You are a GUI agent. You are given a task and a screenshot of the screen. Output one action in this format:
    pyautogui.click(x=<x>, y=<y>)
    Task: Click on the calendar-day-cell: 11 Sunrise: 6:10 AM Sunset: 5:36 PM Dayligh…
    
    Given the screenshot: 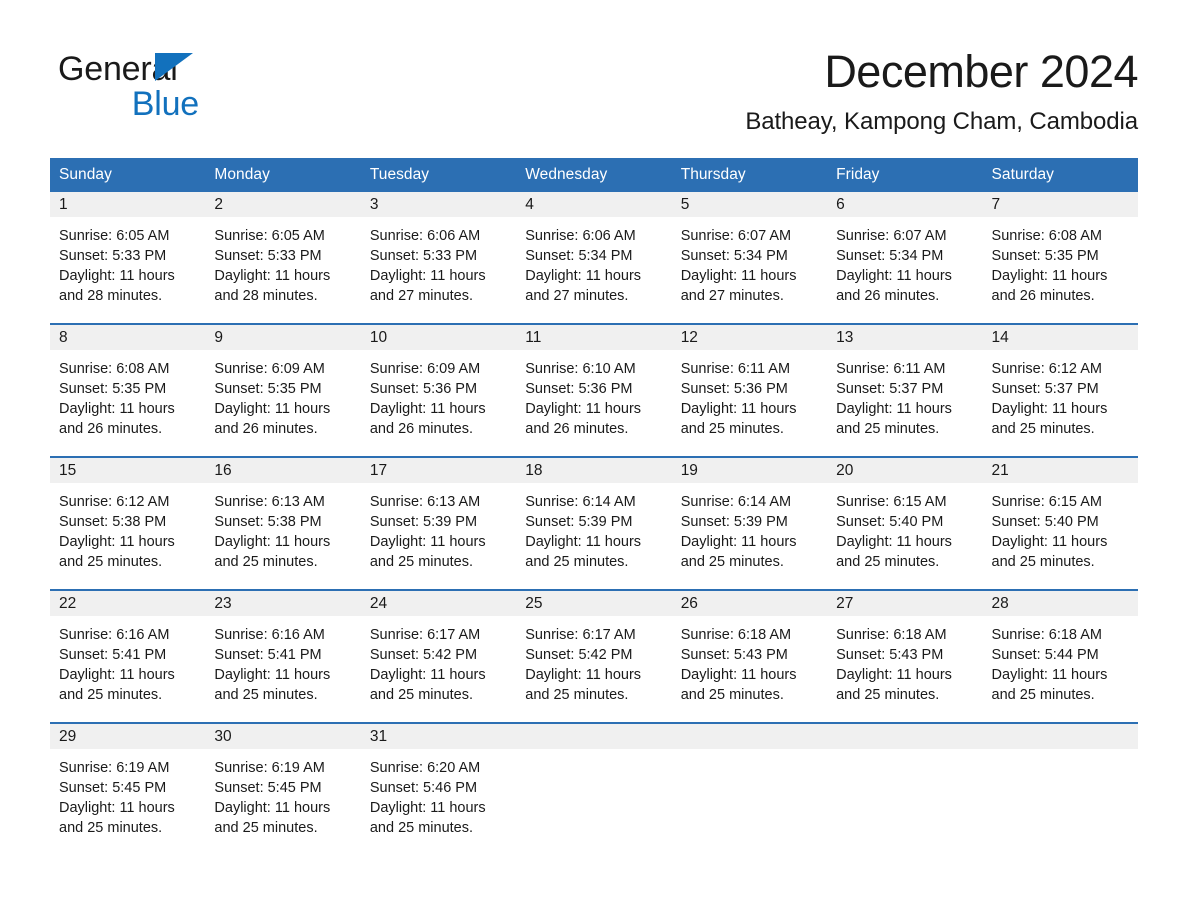 What is the action you would take?
    pyautogui.click(x=594, y=384)
    